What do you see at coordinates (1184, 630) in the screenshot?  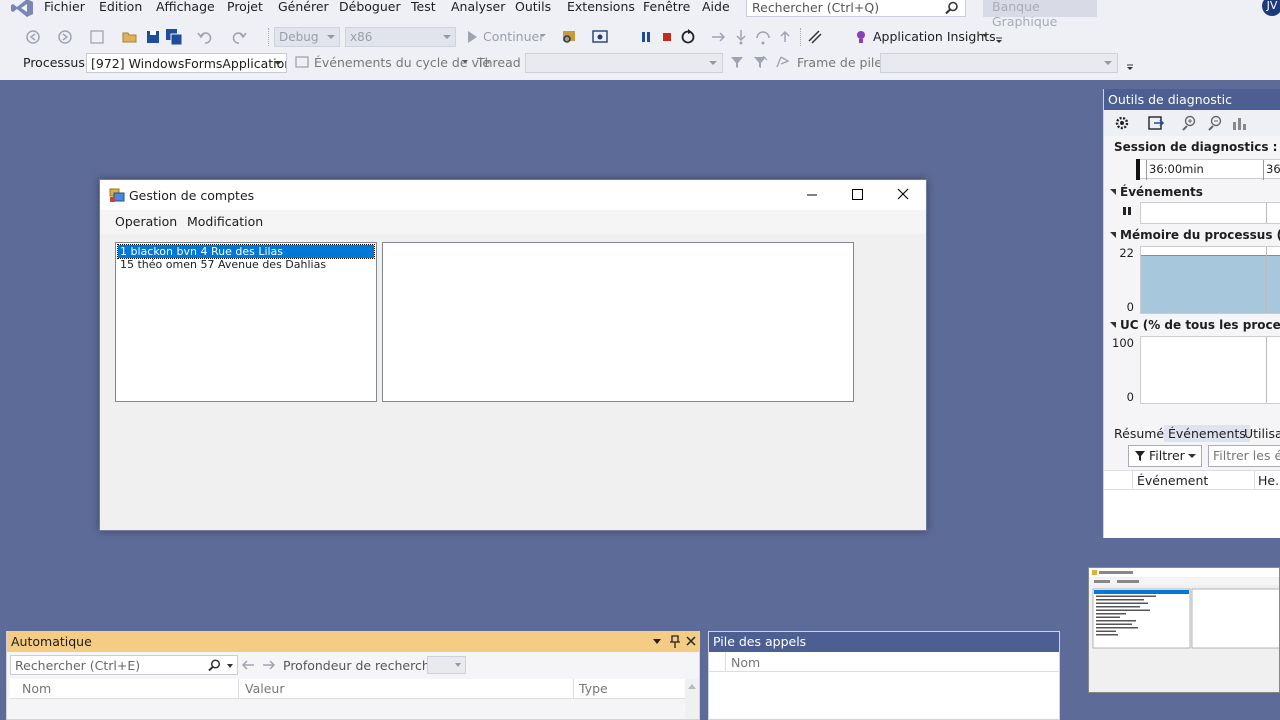 I see `window-preview-thumbnail` at bounding box center [1184, 630].